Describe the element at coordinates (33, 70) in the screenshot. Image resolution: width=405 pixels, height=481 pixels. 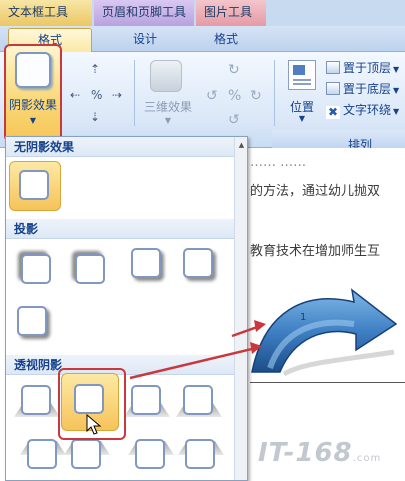
I see `shadow-effects-icon` at that location.